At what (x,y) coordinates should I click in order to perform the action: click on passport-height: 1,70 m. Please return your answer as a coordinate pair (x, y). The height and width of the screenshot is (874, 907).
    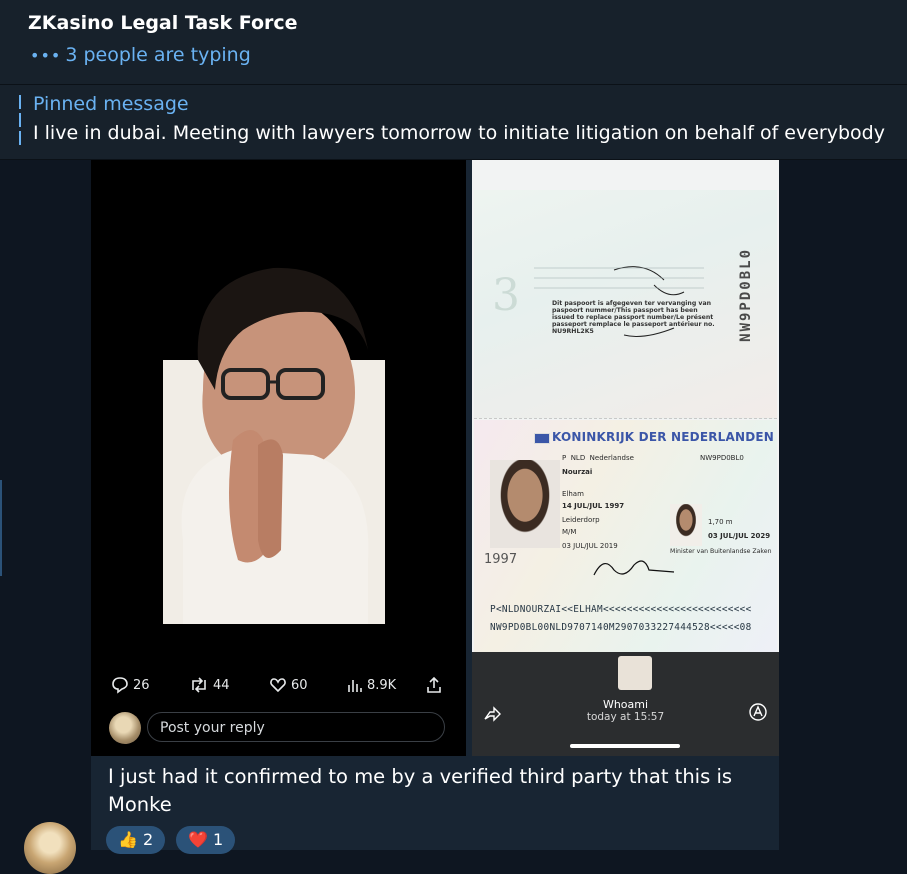
    Looking at the image, I should click on (720, 522).